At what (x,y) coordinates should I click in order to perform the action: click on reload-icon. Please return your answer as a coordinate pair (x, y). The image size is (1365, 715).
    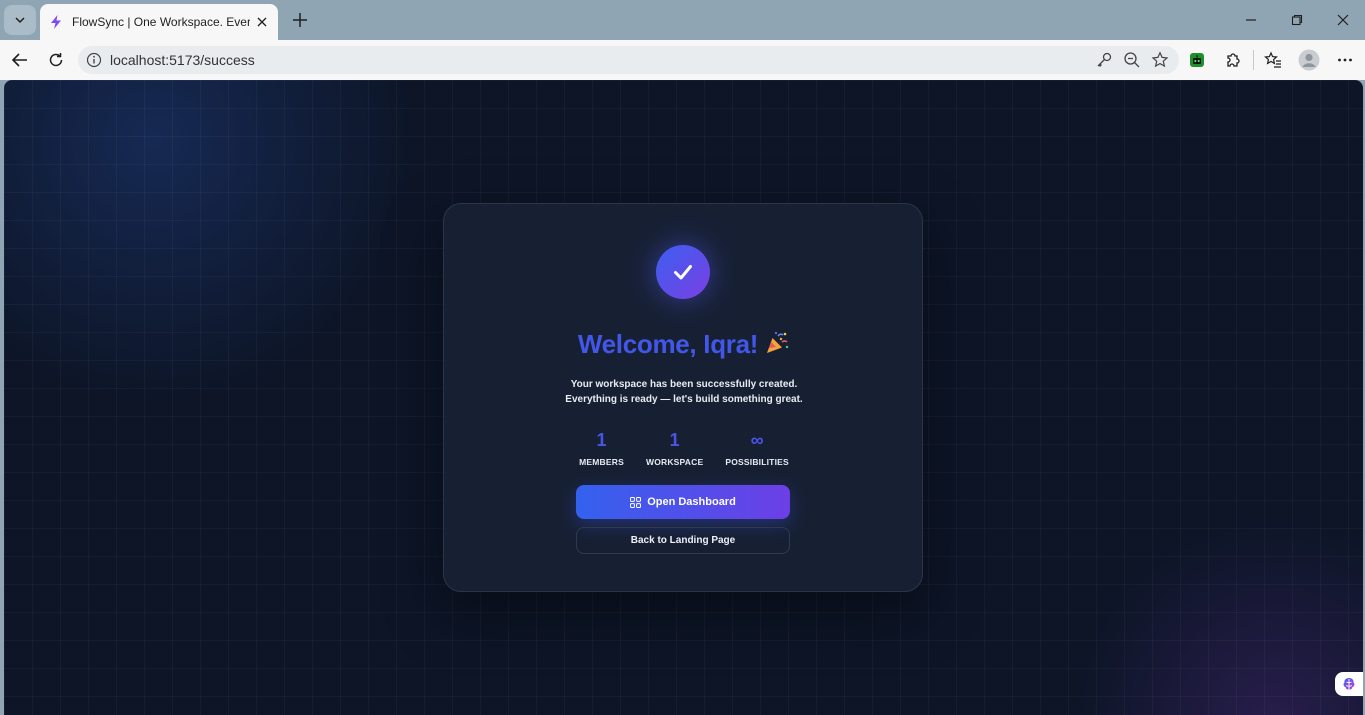
    Looking at the image, I should click on (56, 60).